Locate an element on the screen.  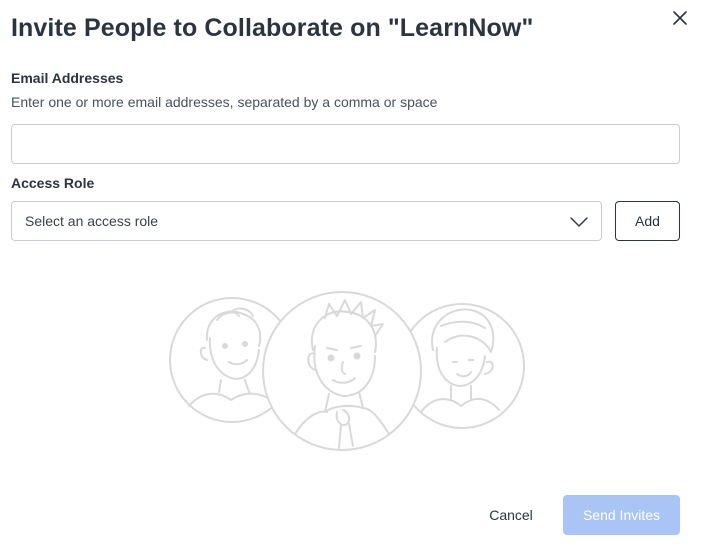
access-role-value: Select an access role is located at coordinates (92, 221).